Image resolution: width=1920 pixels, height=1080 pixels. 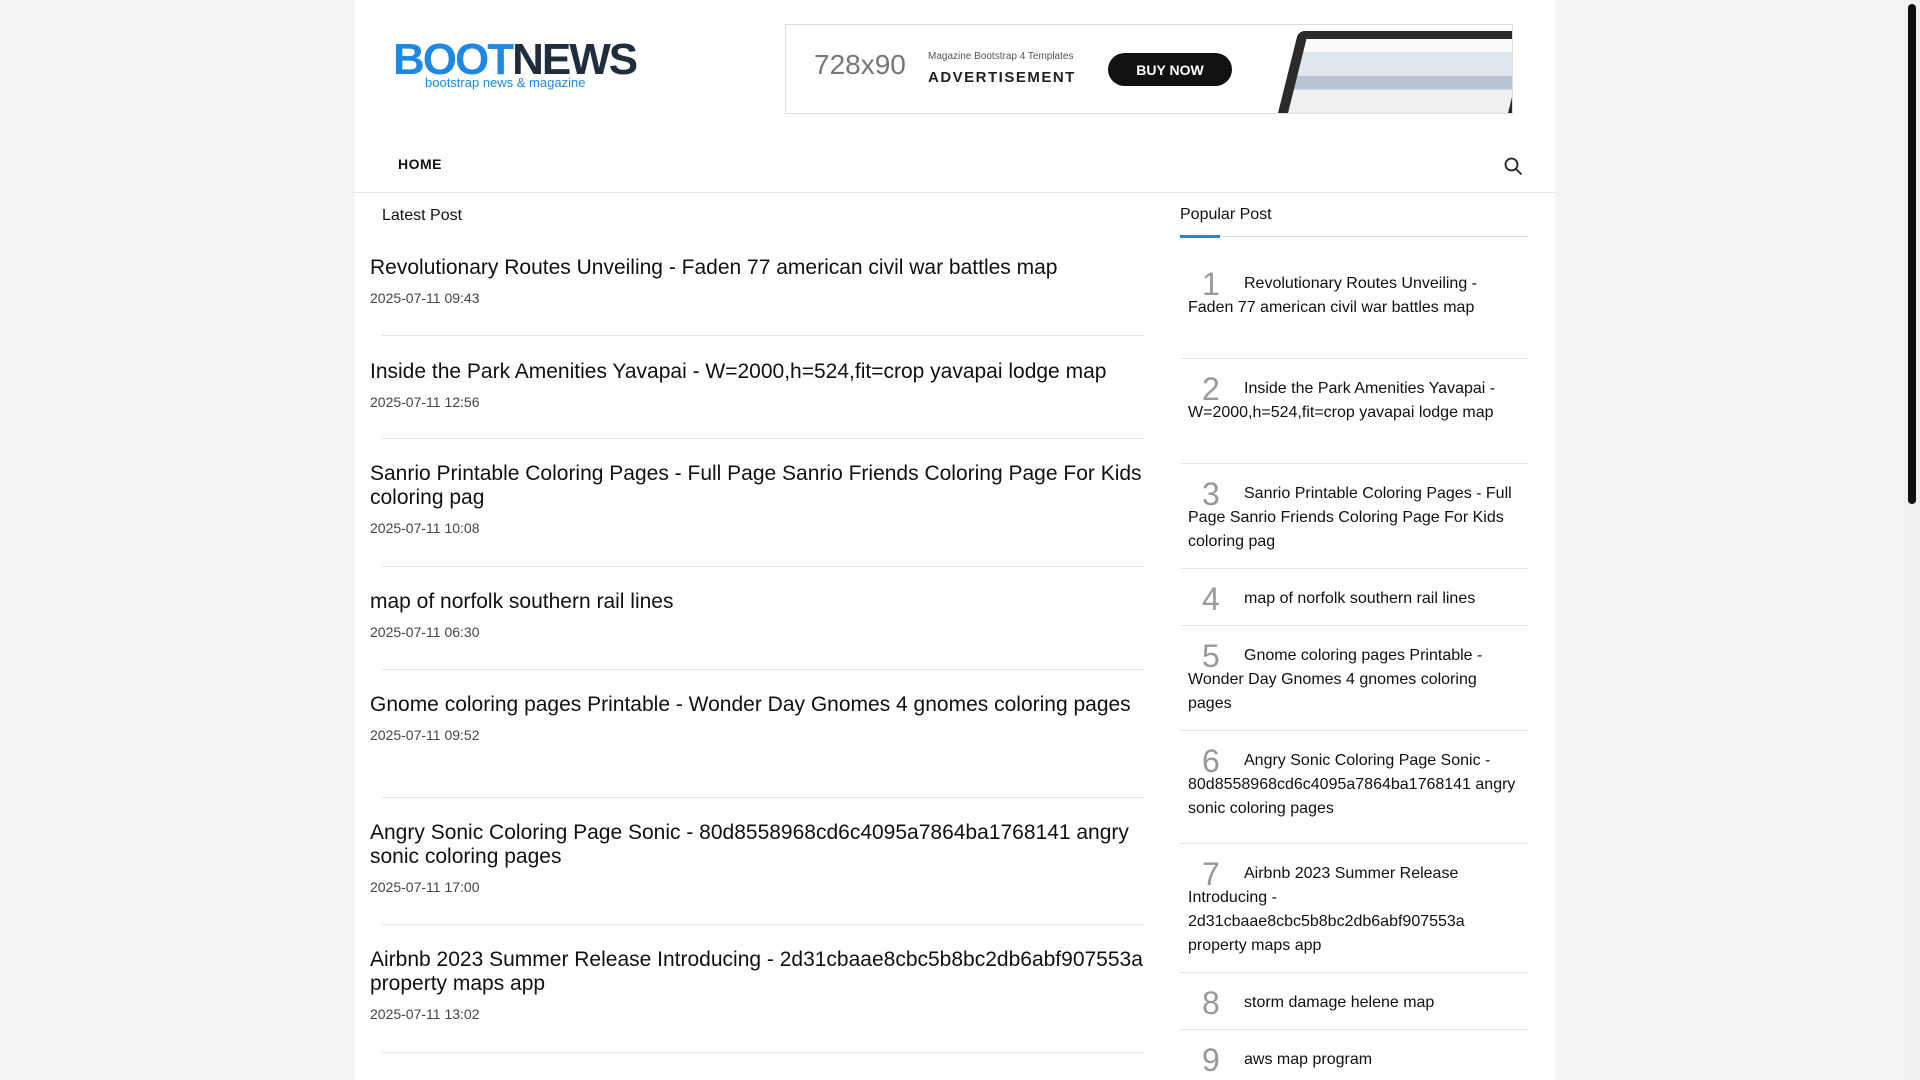 I want to click on popular-item-title: aws map program, so click(x=1353, y=1060).